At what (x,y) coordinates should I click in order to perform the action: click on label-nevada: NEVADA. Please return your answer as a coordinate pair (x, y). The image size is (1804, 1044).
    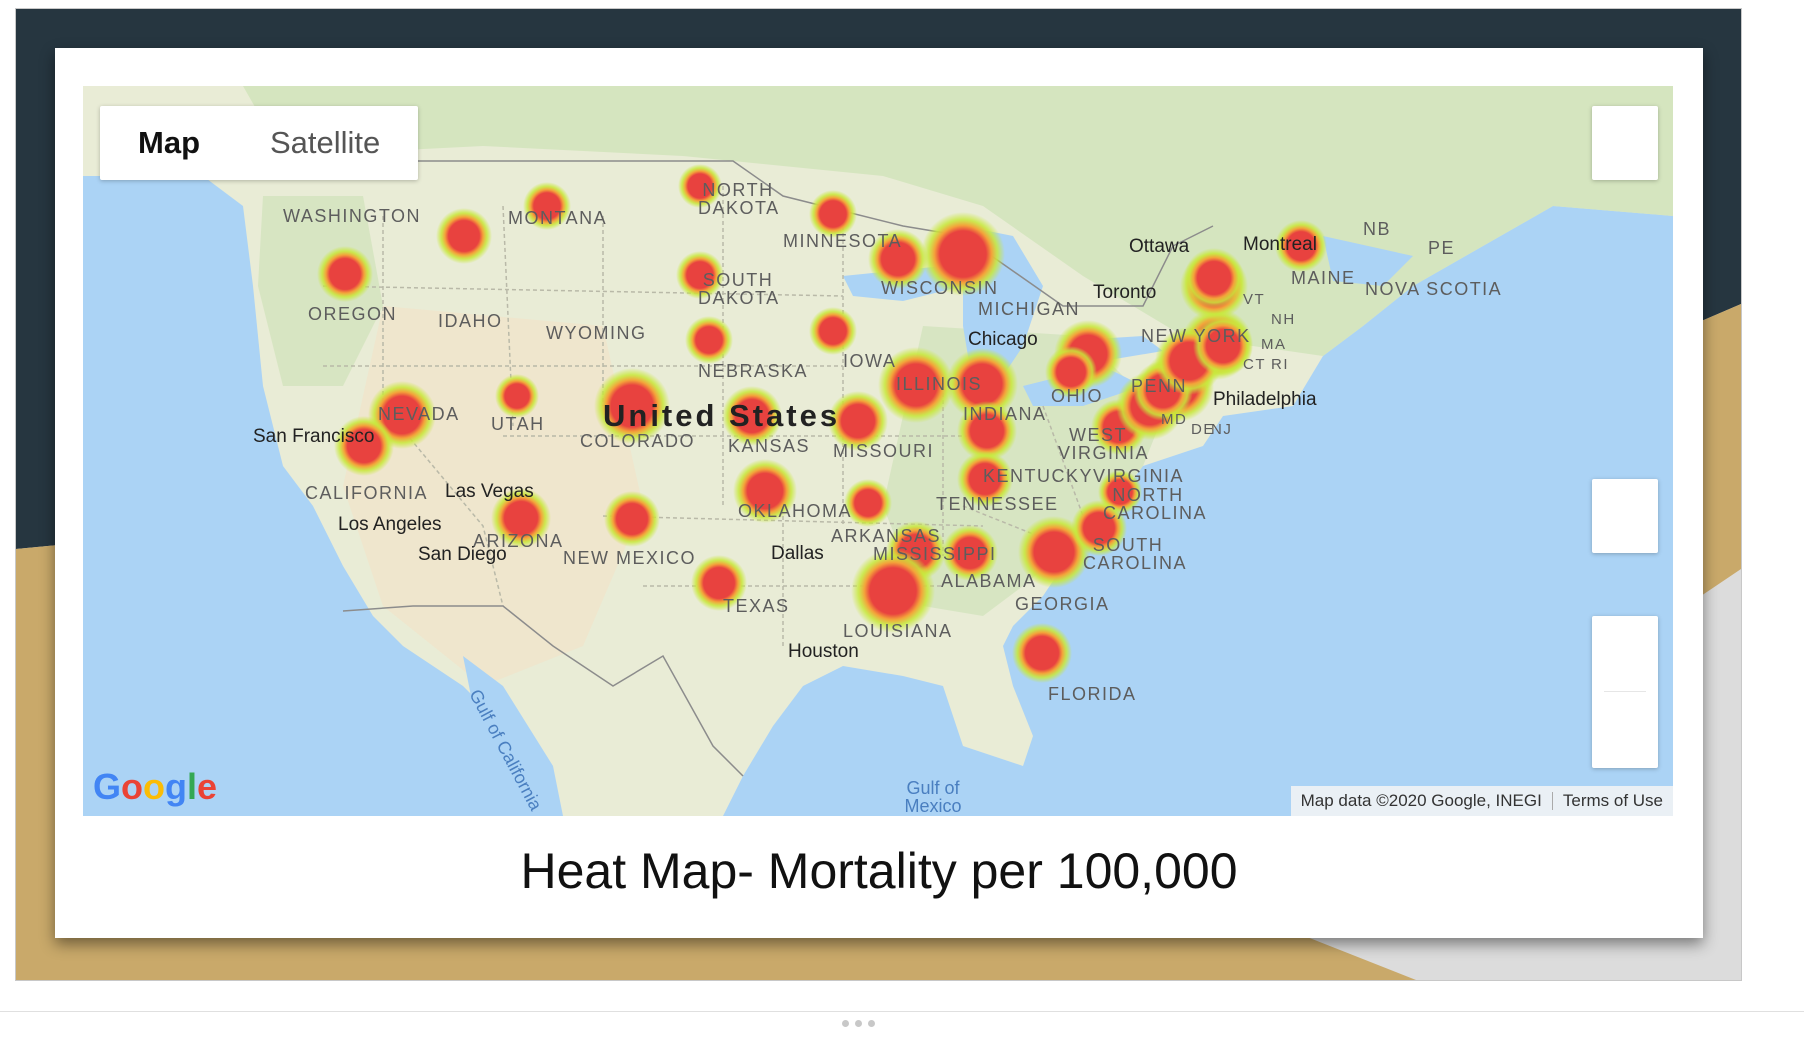
    Looking at the image, I should click on (419, 414).